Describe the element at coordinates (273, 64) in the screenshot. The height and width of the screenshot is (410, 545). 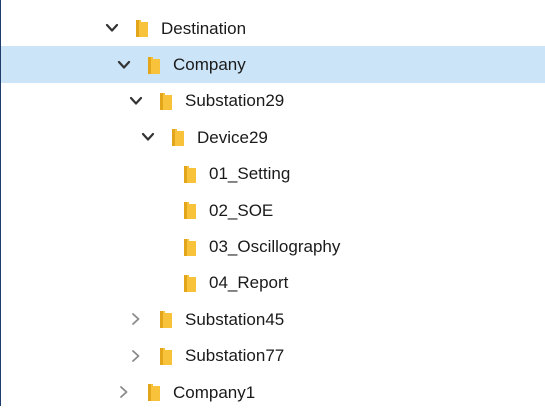
I see `tree-item-company: Company` at that location.